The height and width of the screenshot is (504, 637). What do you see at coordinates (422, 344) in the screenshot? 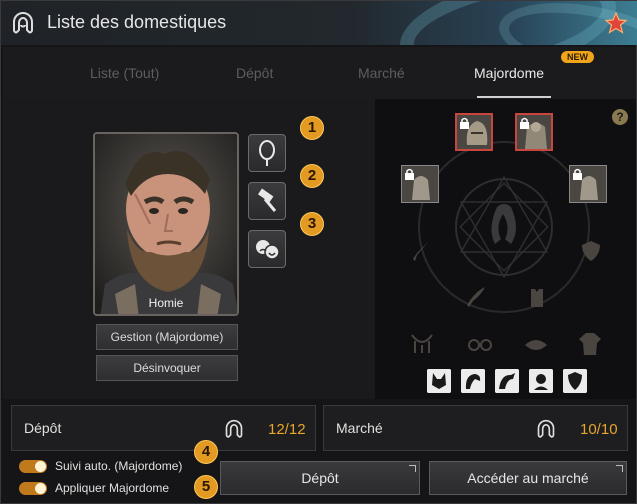
I see `necklace-icon` at bounding box center [422, 344].